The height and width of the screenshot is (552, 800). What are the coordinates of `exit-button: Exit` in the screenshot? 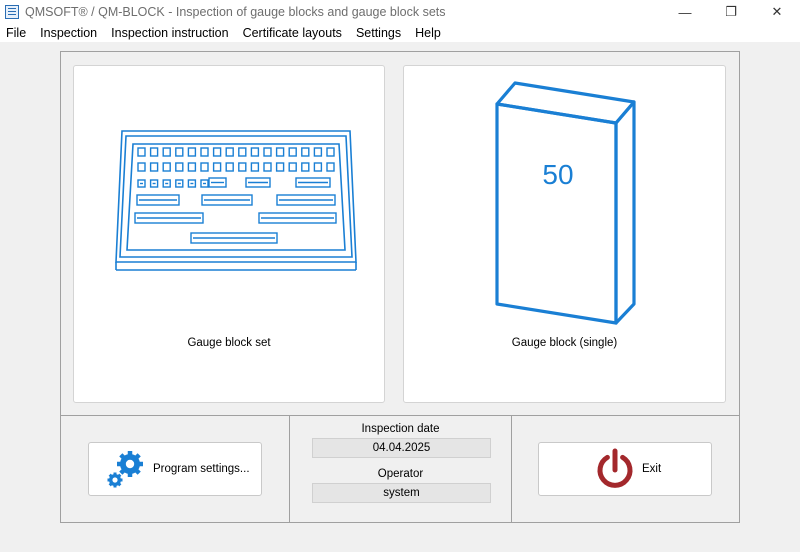 It's located at (625, 469).